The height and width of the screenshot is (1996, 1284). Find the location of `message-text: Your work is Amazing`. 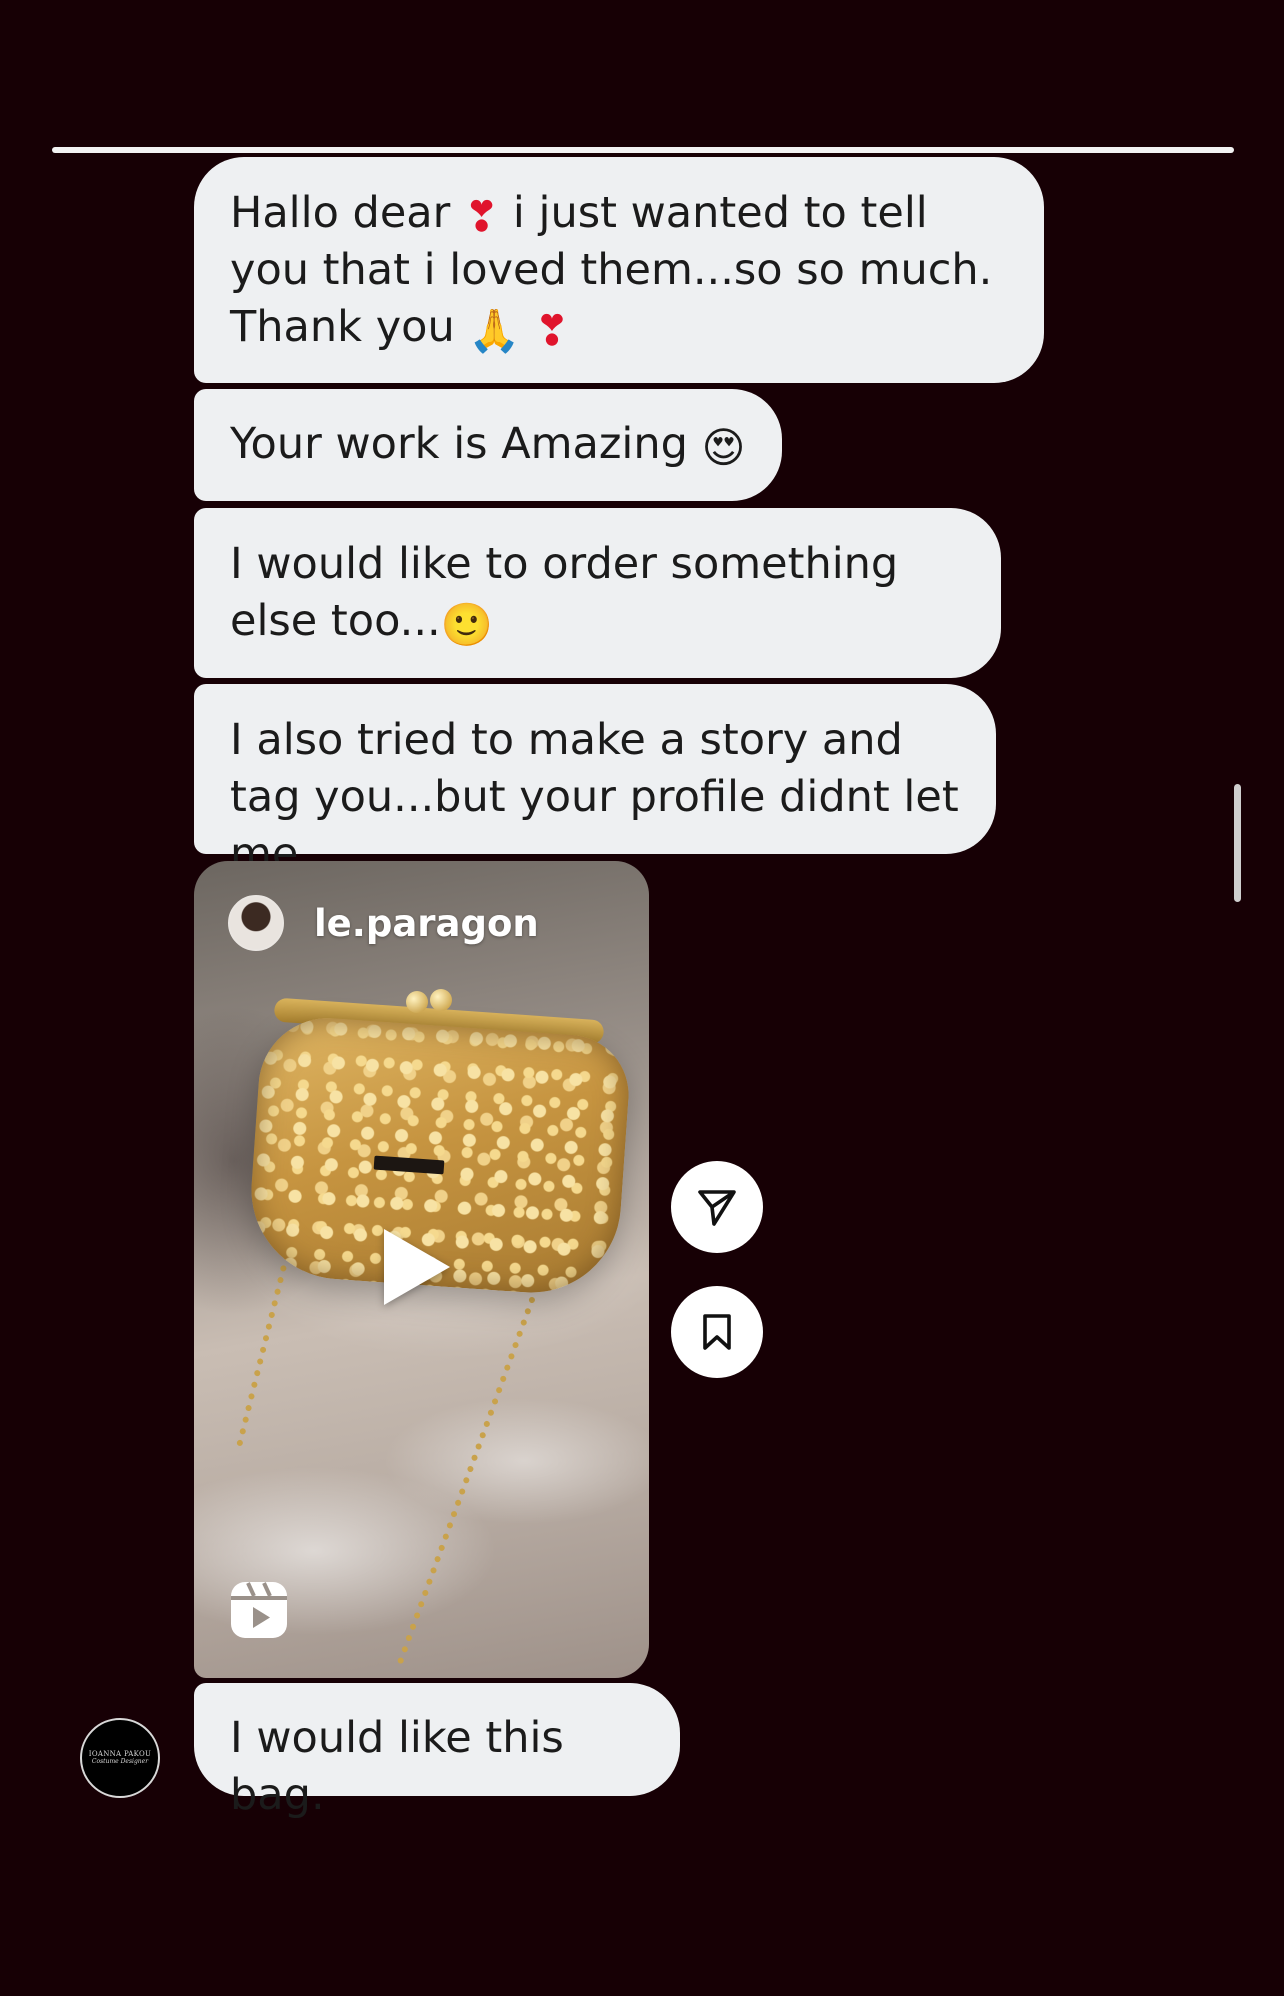

message-text: Your work is Amazing is located at coordinates (466, 444).